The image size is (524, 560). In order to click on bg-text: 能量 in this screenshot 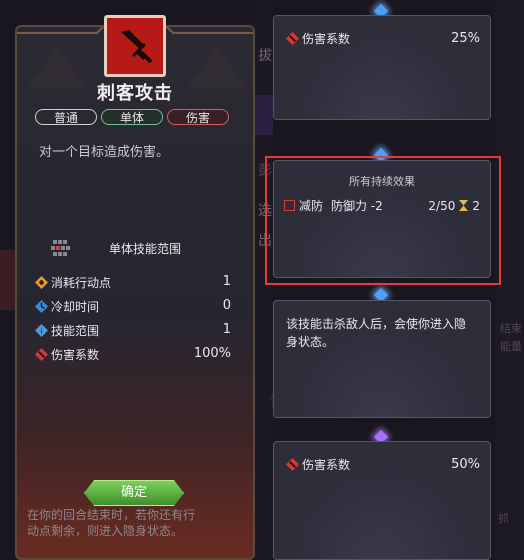, I will do `click(511, 346)`.